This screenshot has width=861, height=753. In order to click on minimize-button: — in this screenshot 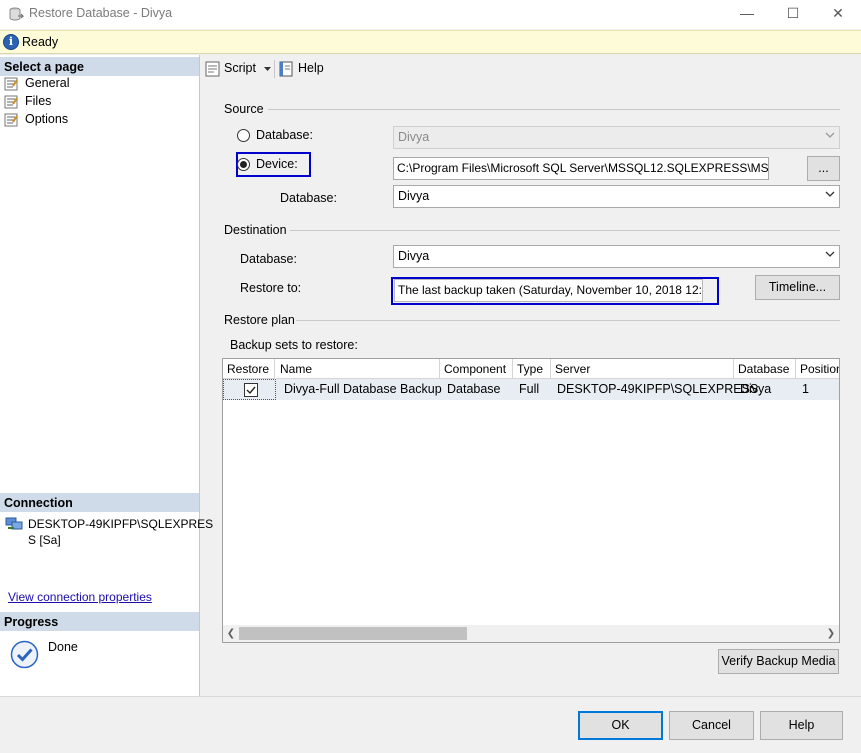, I will do `click(747, 14)`.